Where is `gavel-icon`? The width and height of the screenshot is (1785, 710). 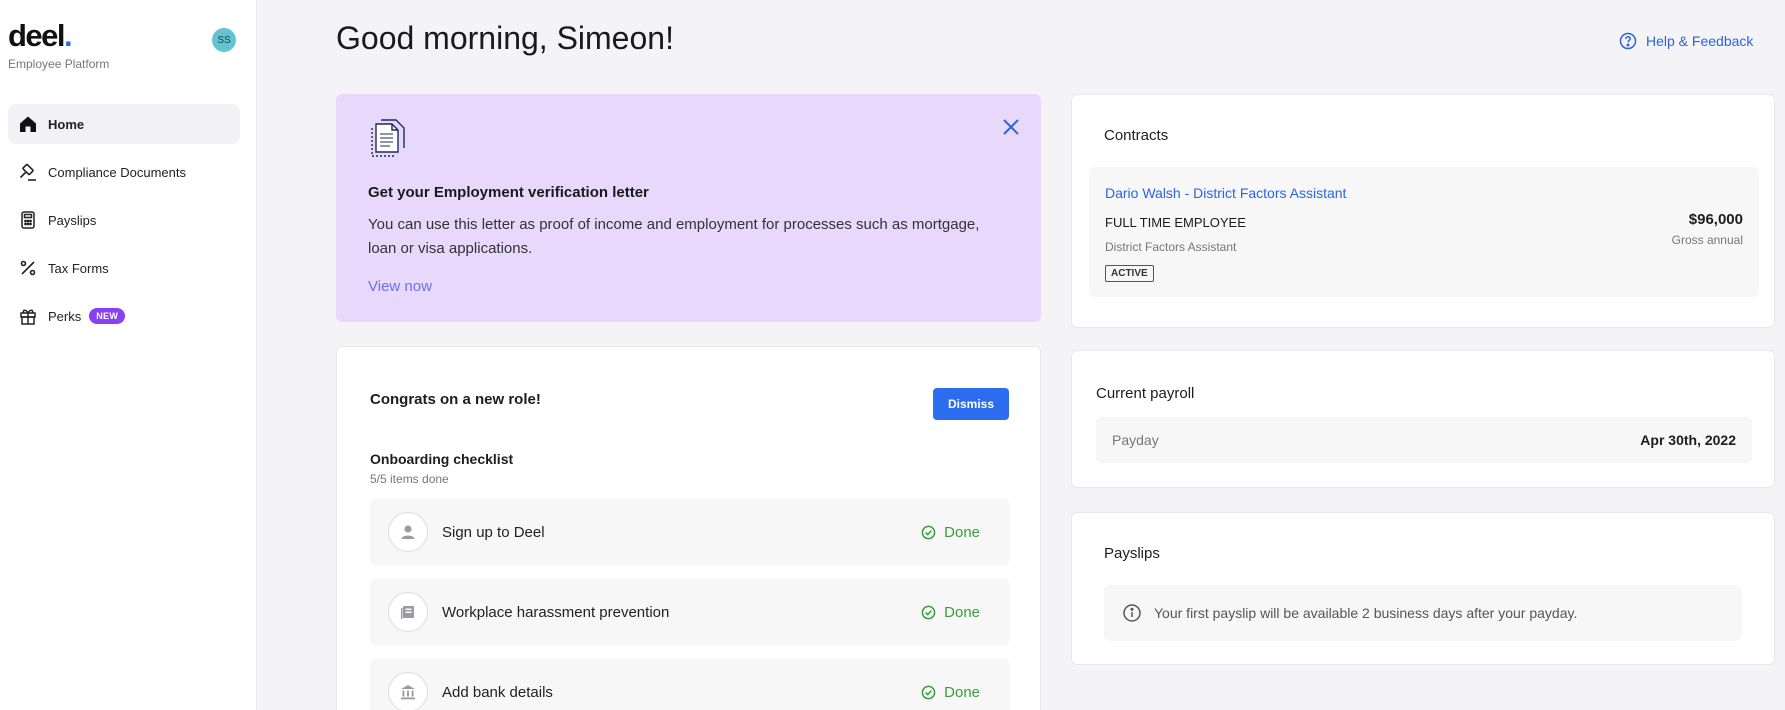 gavel-icon is located at coordinates (28, 172).